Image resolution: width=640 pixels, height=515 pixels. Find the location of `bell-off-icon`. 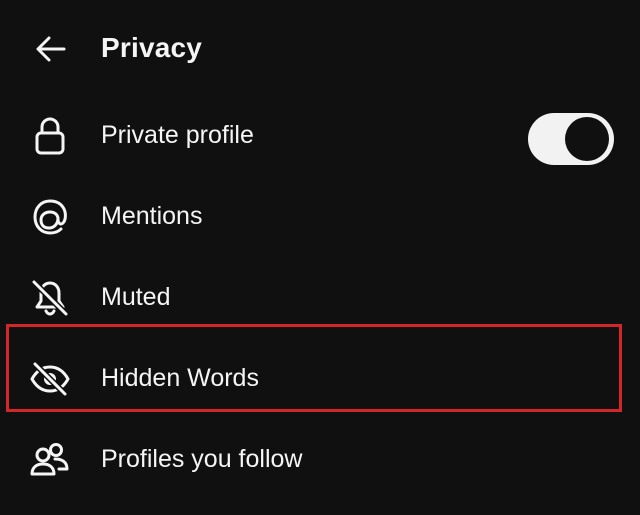

bell-off-icon is located at coordinates (50, 298).